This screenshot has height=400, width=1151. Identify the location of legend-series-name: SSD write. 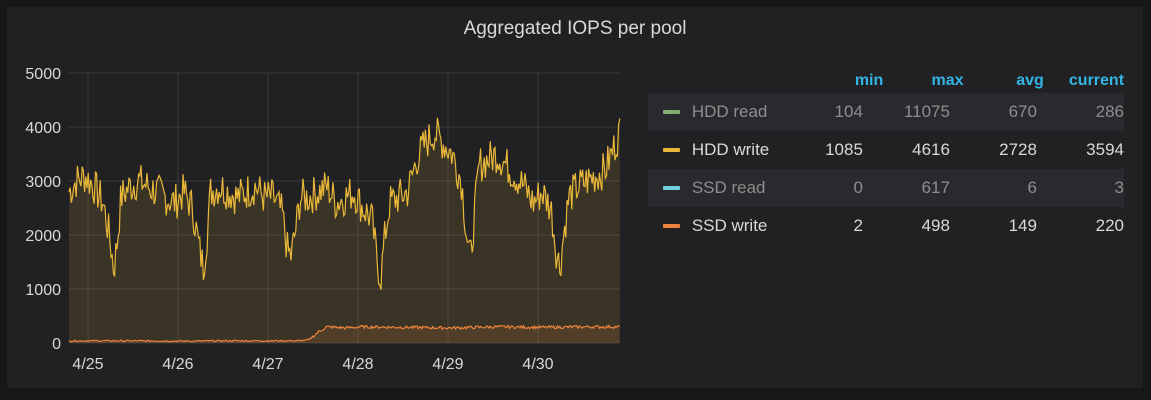
(754, 226).